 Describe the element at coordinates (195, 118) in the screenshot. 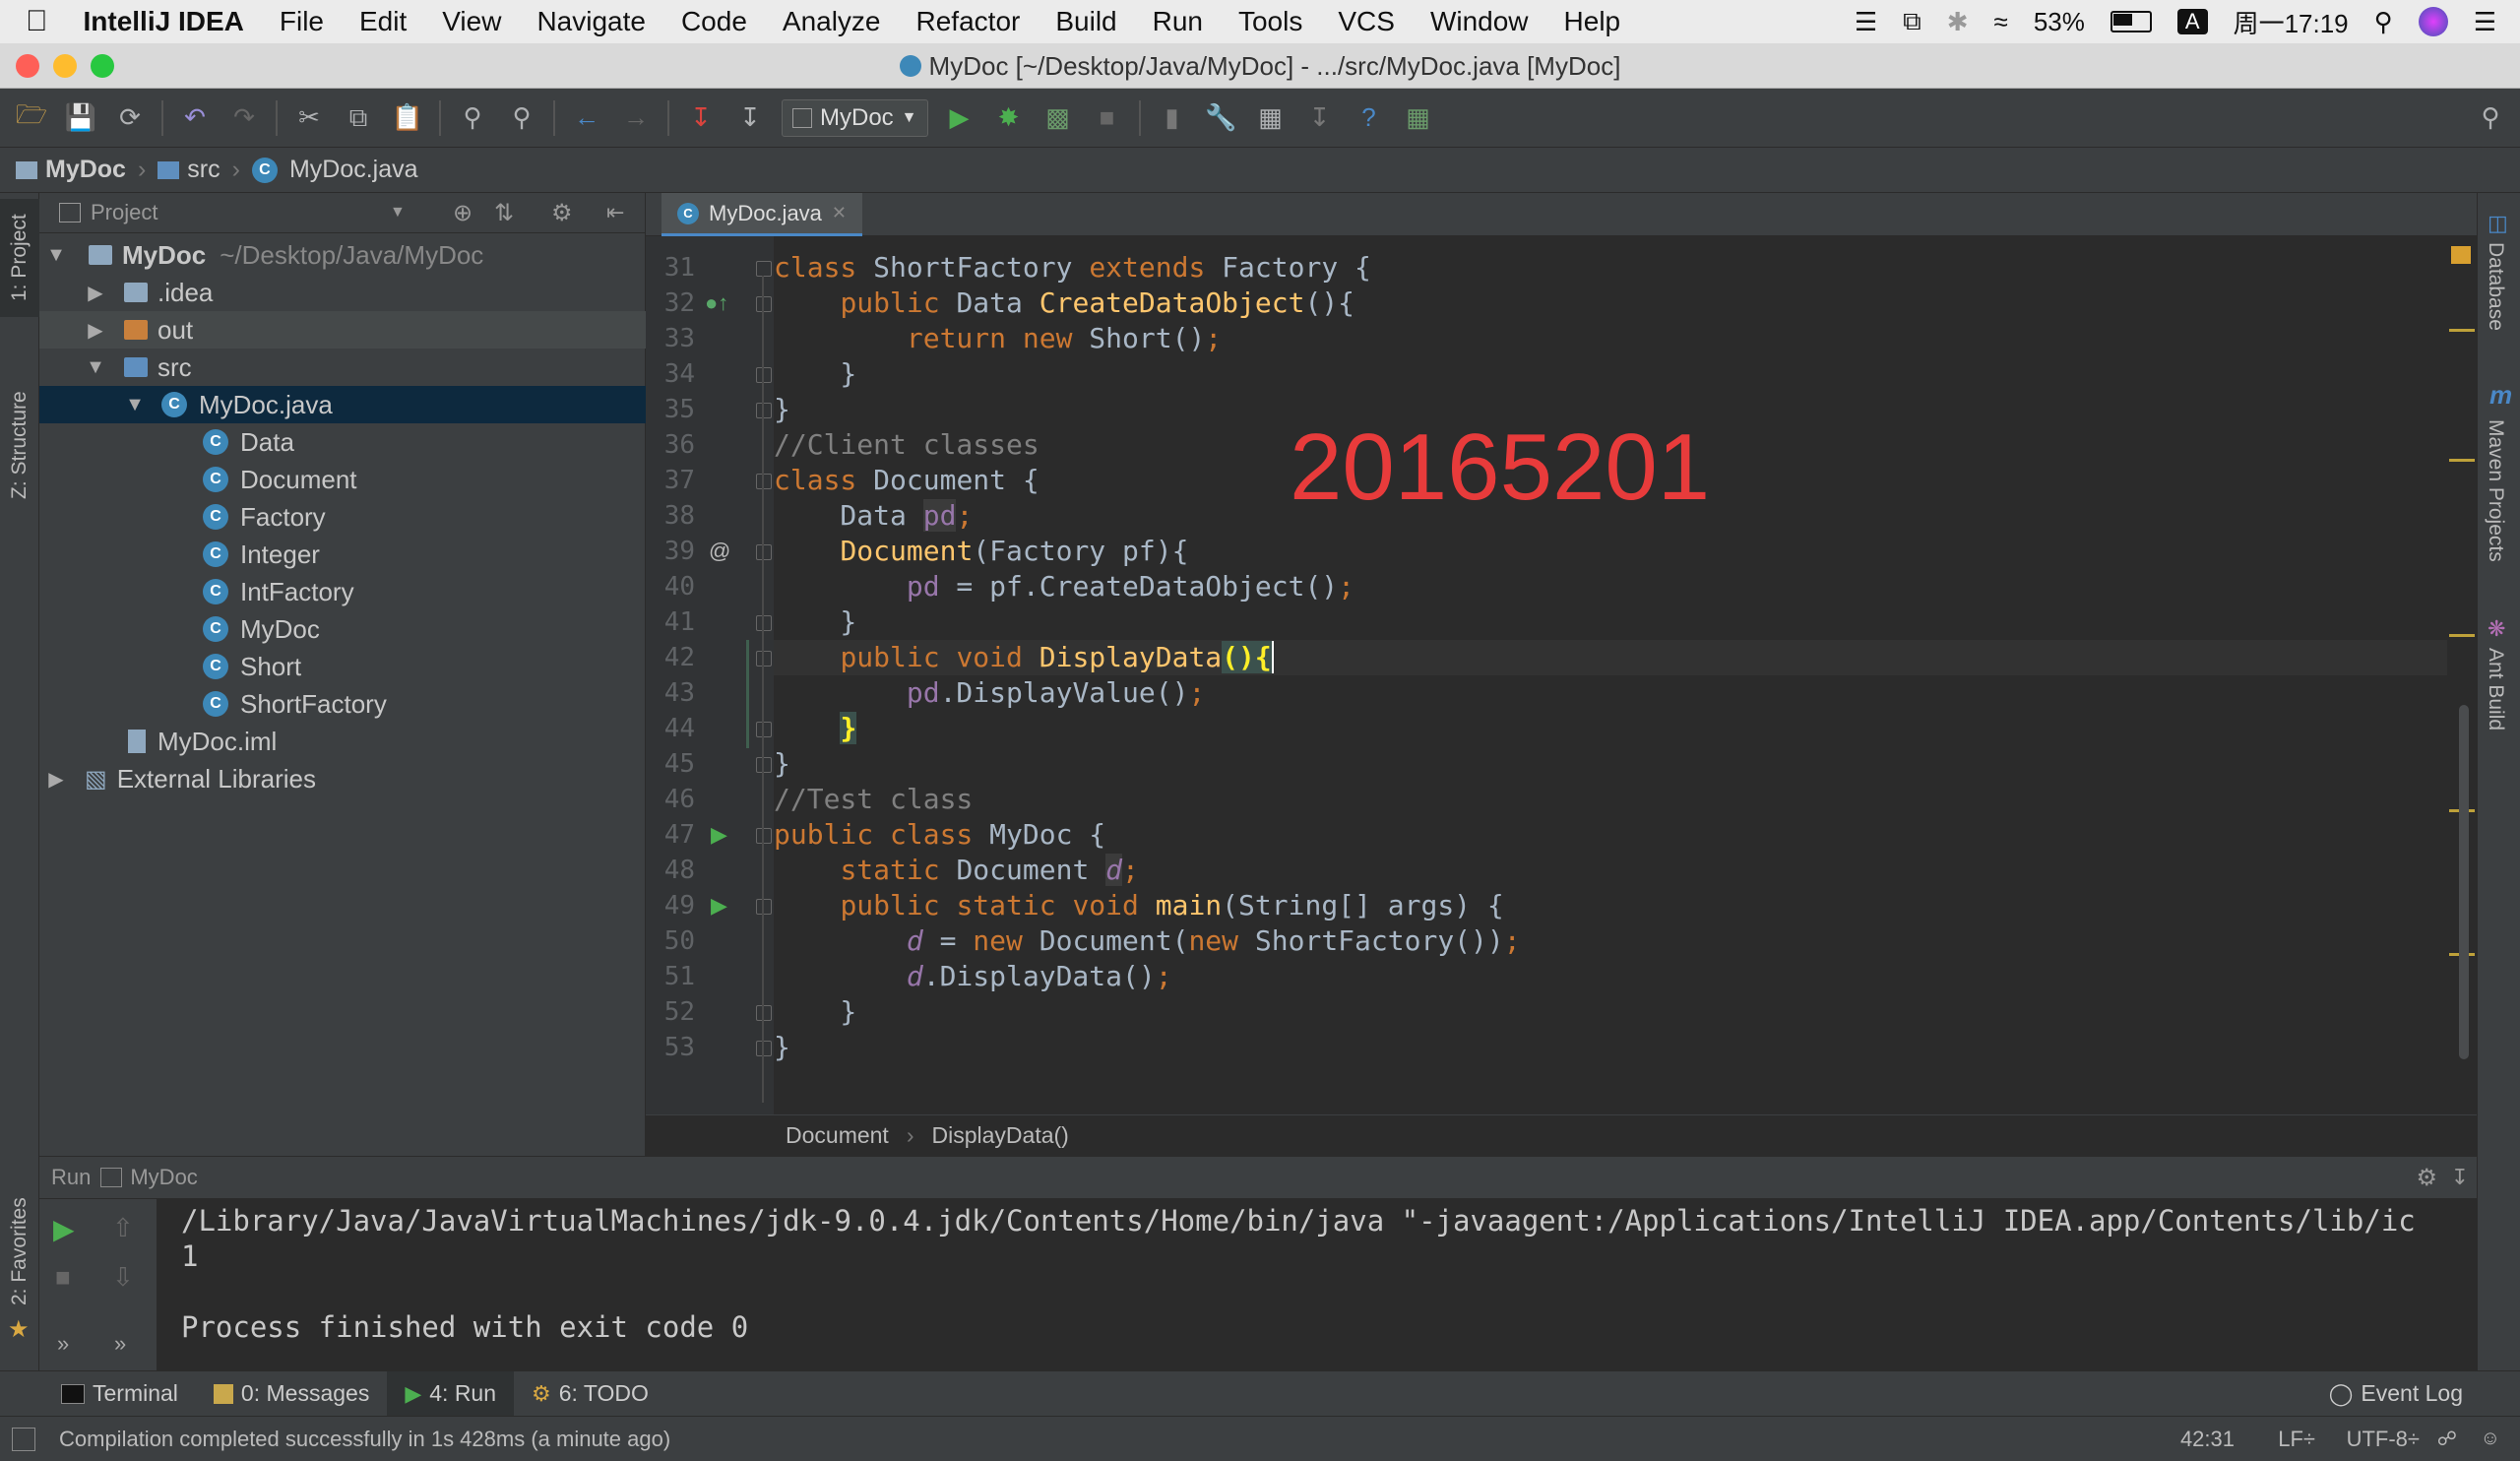

I see `undo-icon: ↶` at that location.